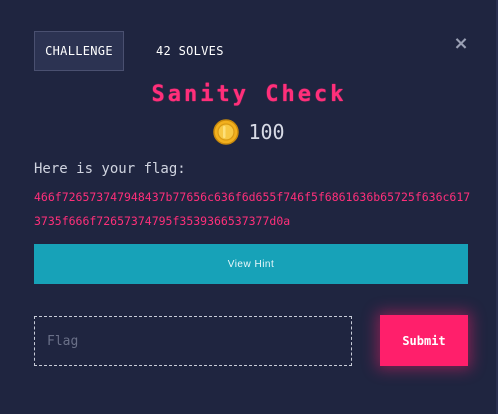 Image resolution: width=498 pixels, height=414 pixels. I want to click on flag-input, so click(193, 341).